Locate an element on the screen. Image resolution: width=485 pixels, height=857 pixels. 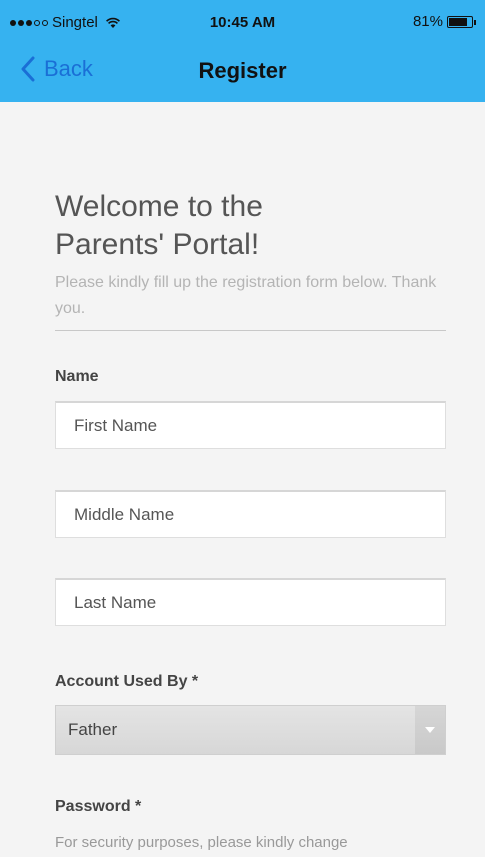
divider is located at coordinates (250, 330).